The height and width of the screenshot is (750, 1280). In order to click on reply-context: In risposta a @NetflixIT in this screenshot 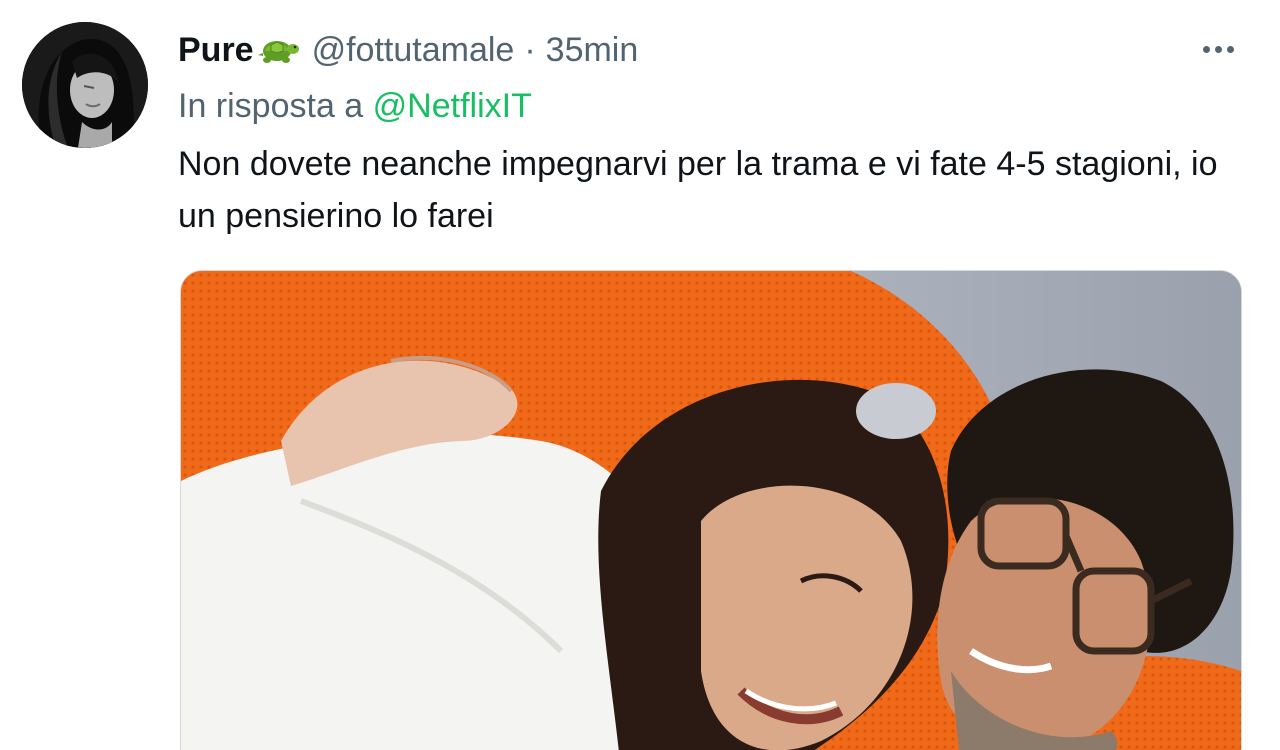, I will do `click(355, 106)`.